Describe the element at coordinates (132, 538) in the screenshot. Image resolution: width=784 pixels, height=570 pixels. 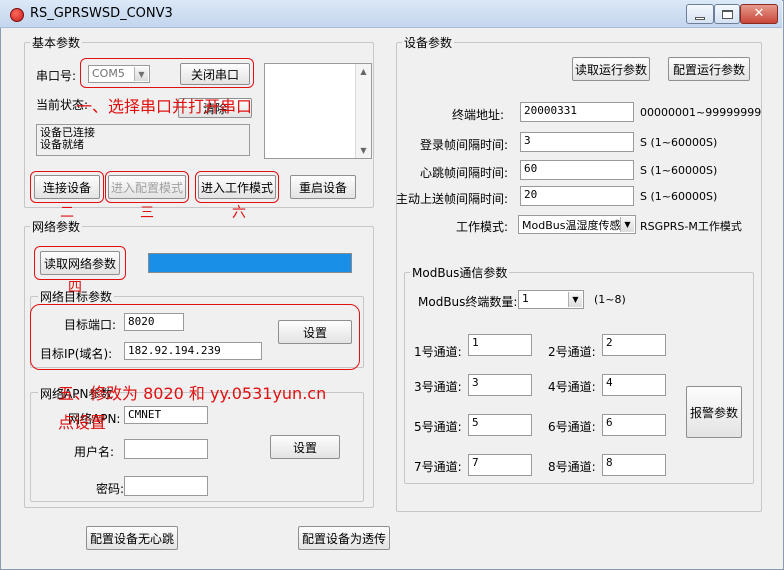
I see `no-heartbeat-button: 配置设备无心跳` at that location.